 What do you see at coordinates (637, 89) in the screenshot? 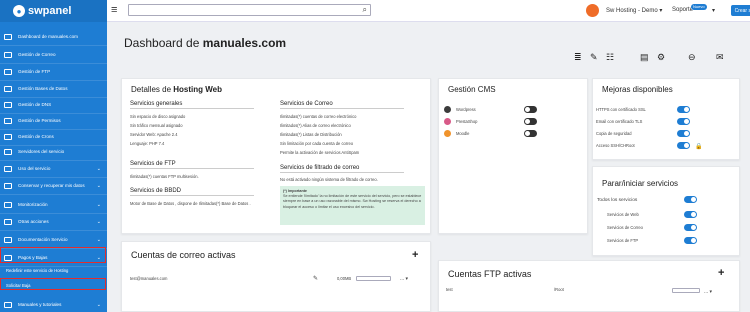
I see `improvements-title: Mejoras disponibles` at bounding box center [637, 89].